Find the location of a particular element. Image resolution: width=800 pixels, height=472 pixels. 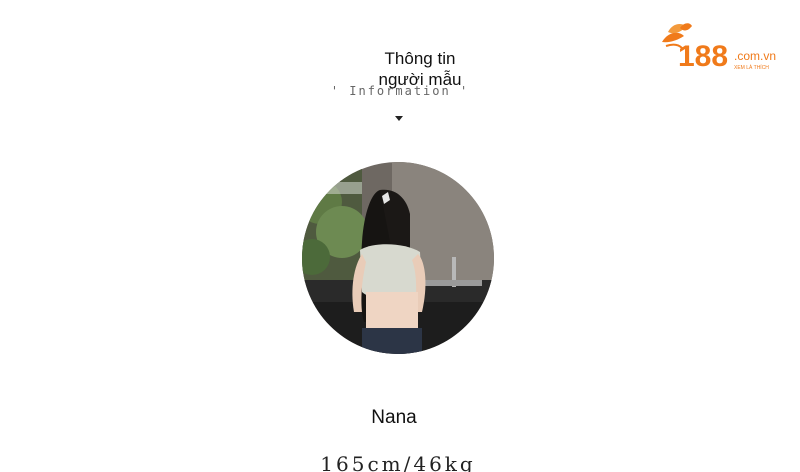

logo-domain: .com.vn is located at coordinates (755, 56).